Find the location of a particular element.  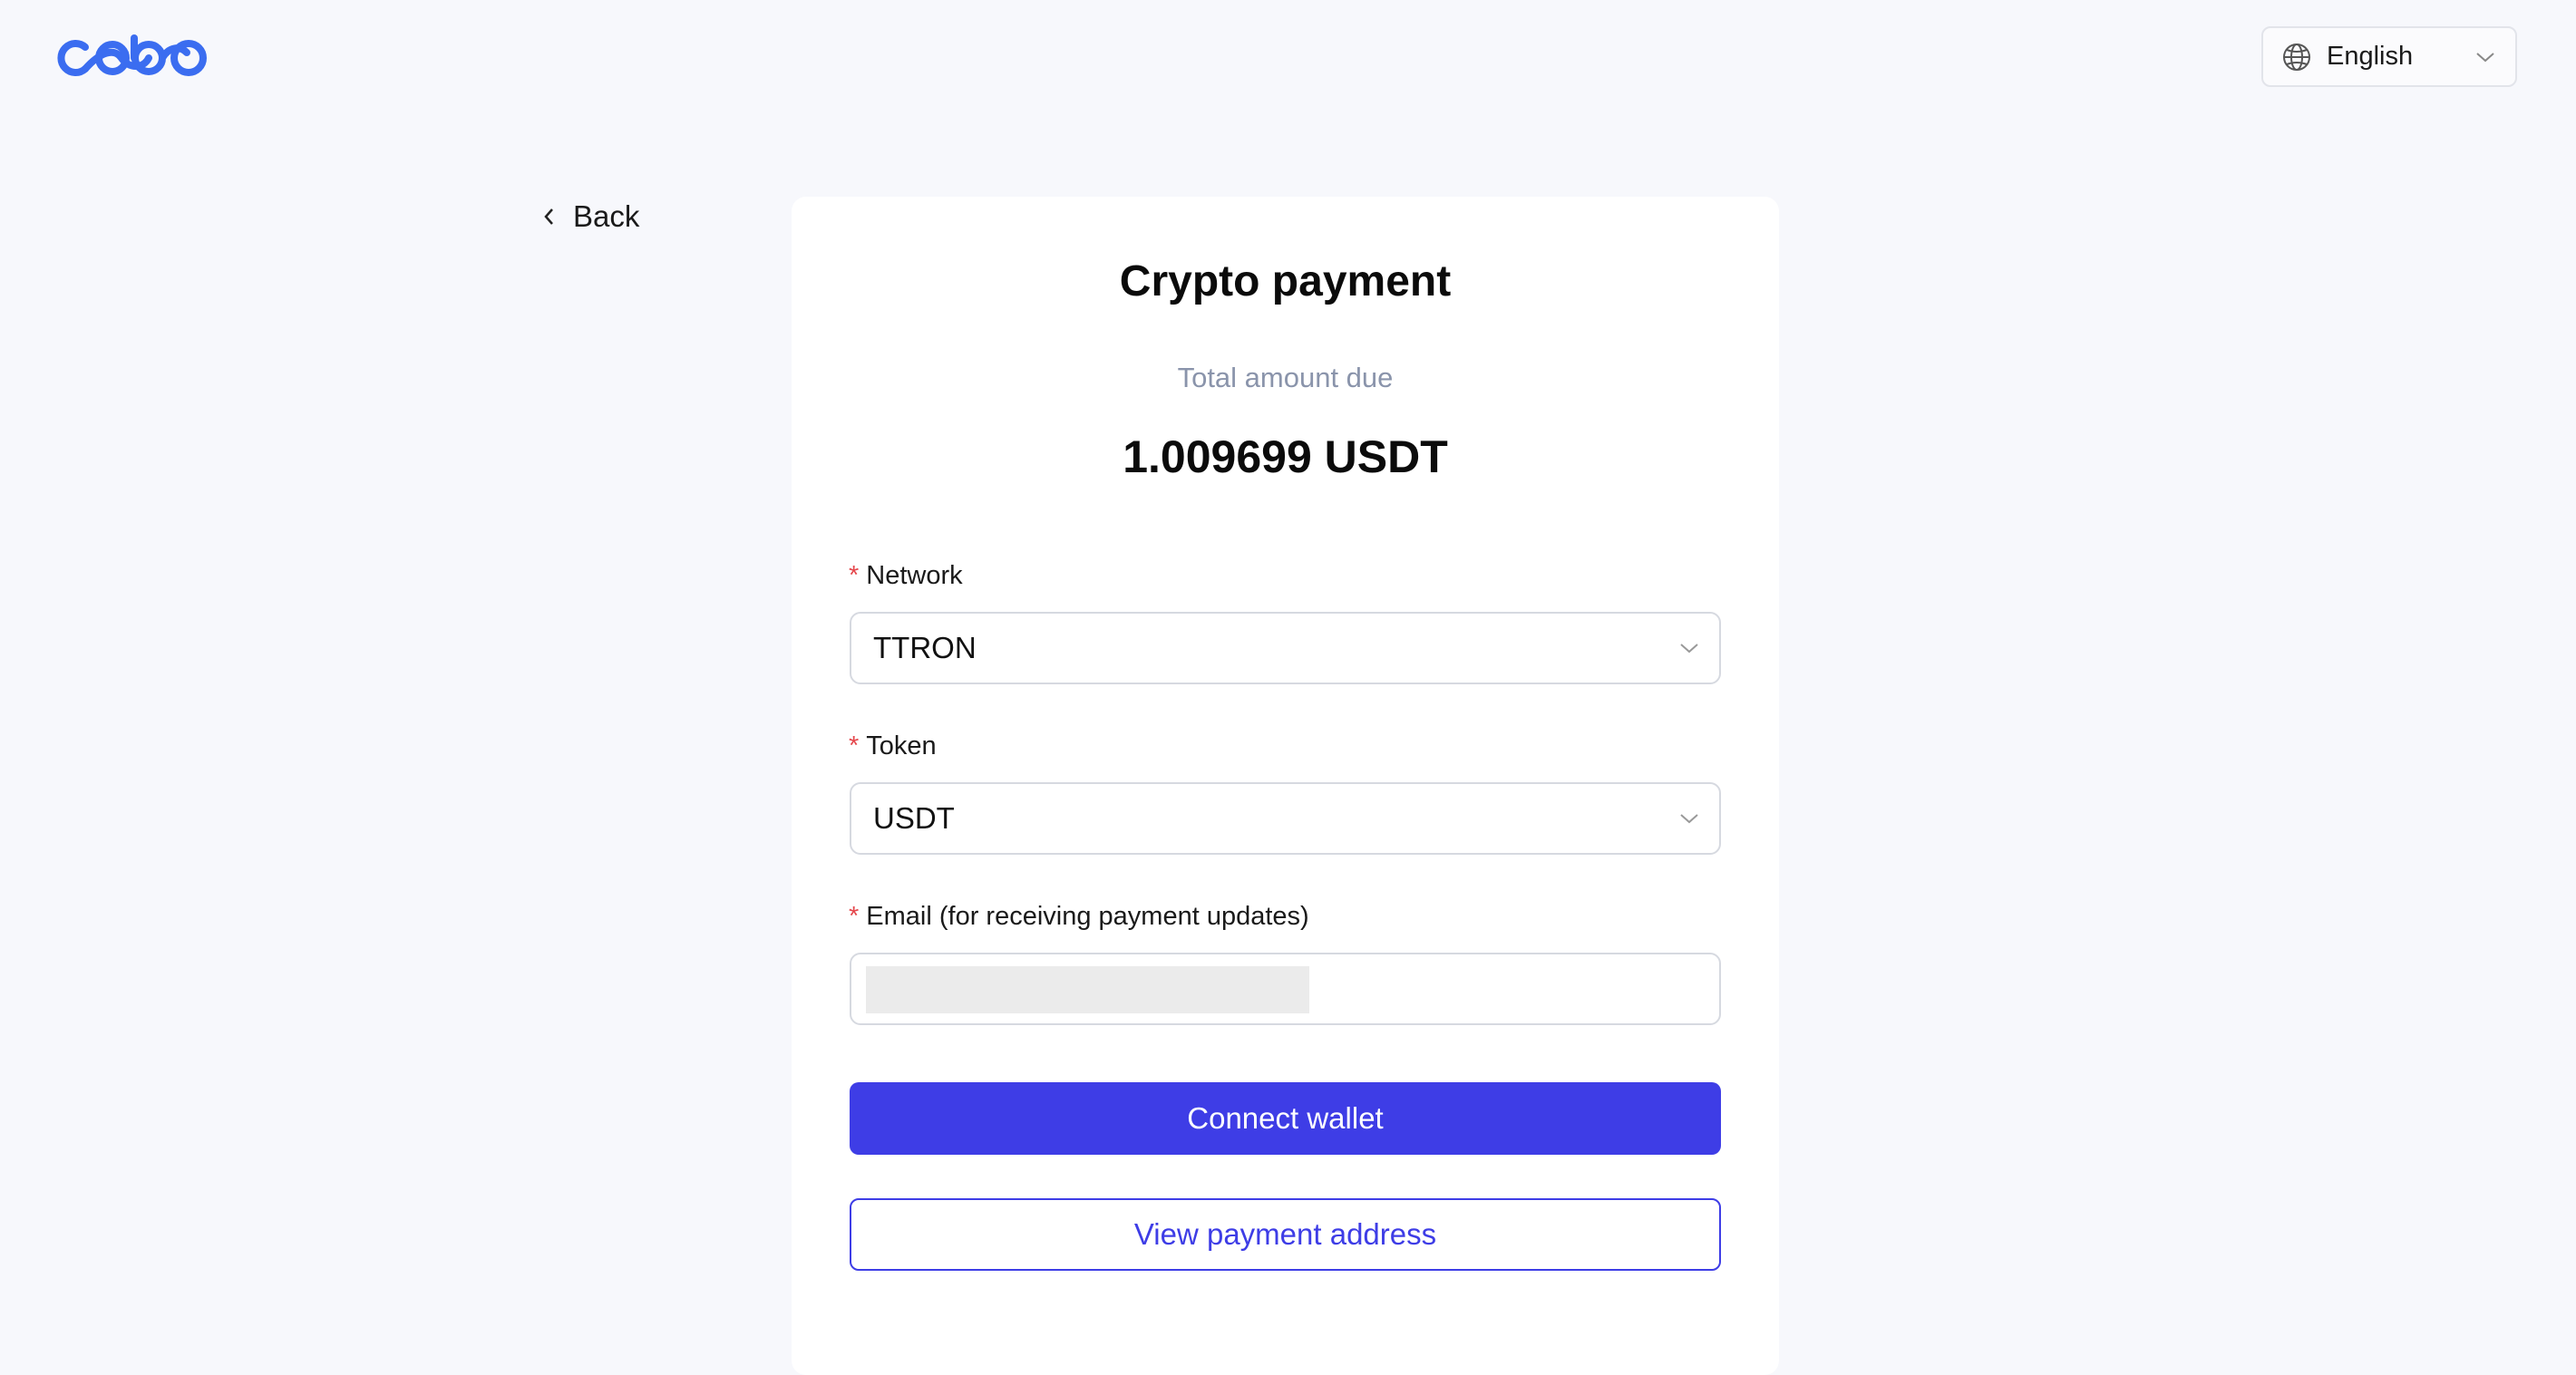

token-label: * Token is located at coordinates (893, 746).